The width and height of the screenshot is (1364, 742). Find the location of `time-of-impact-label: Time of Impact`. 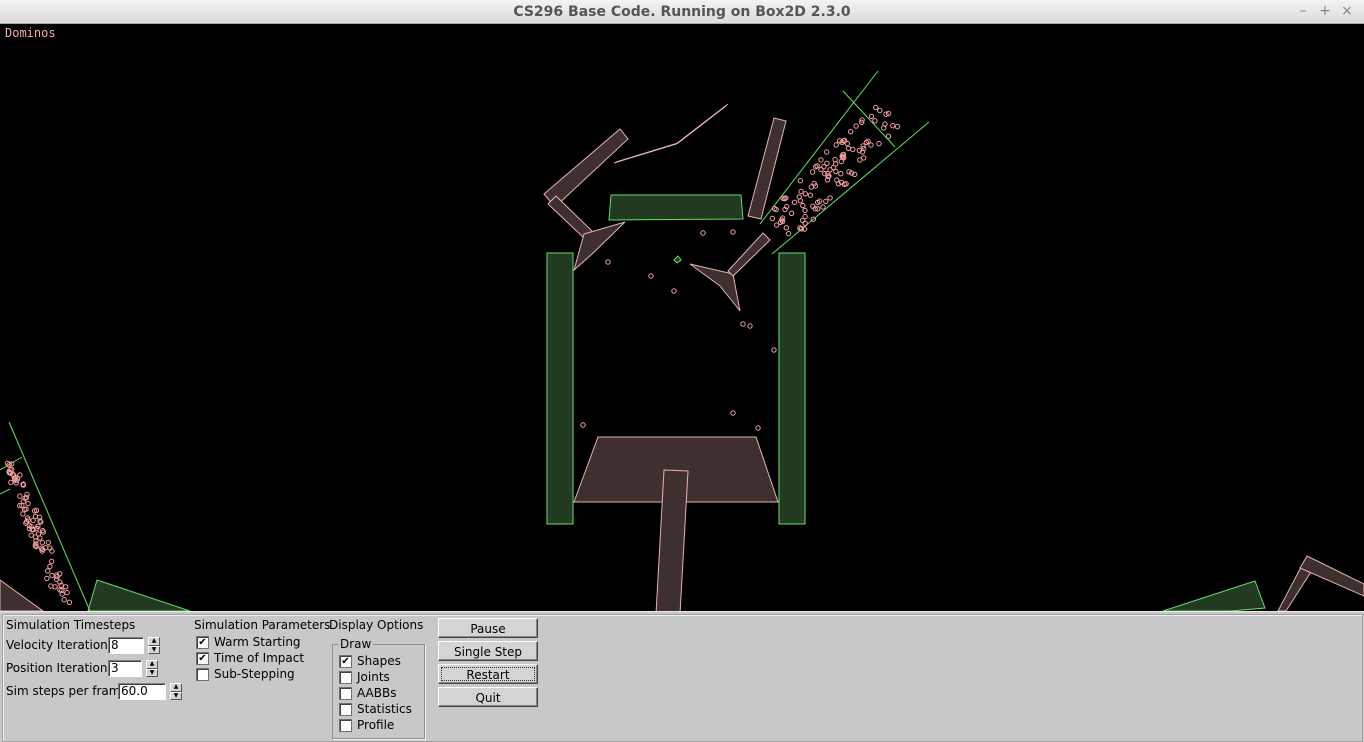

time-of-impact-label: Time of Impact is located at coordinates (259, 658).